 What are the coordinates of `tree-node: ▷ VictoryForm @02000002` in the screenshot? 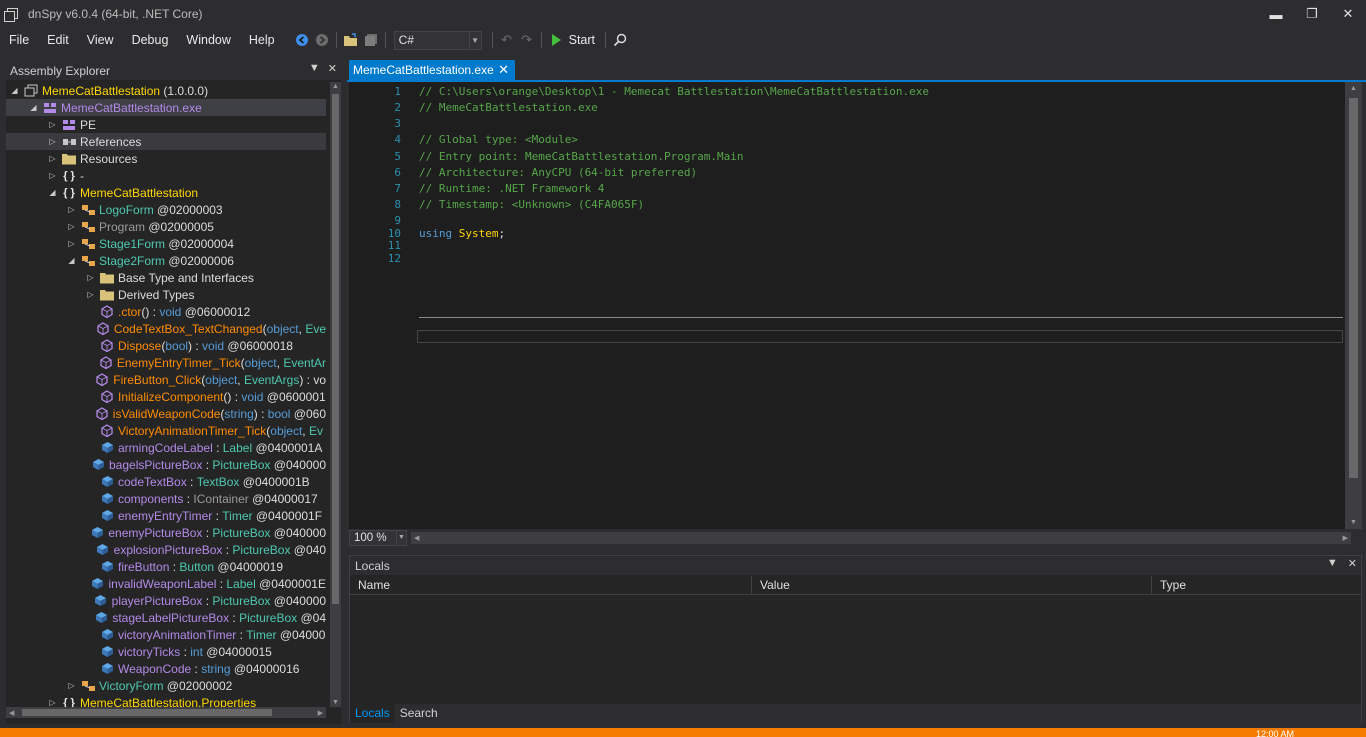 It's located at (166, 685).